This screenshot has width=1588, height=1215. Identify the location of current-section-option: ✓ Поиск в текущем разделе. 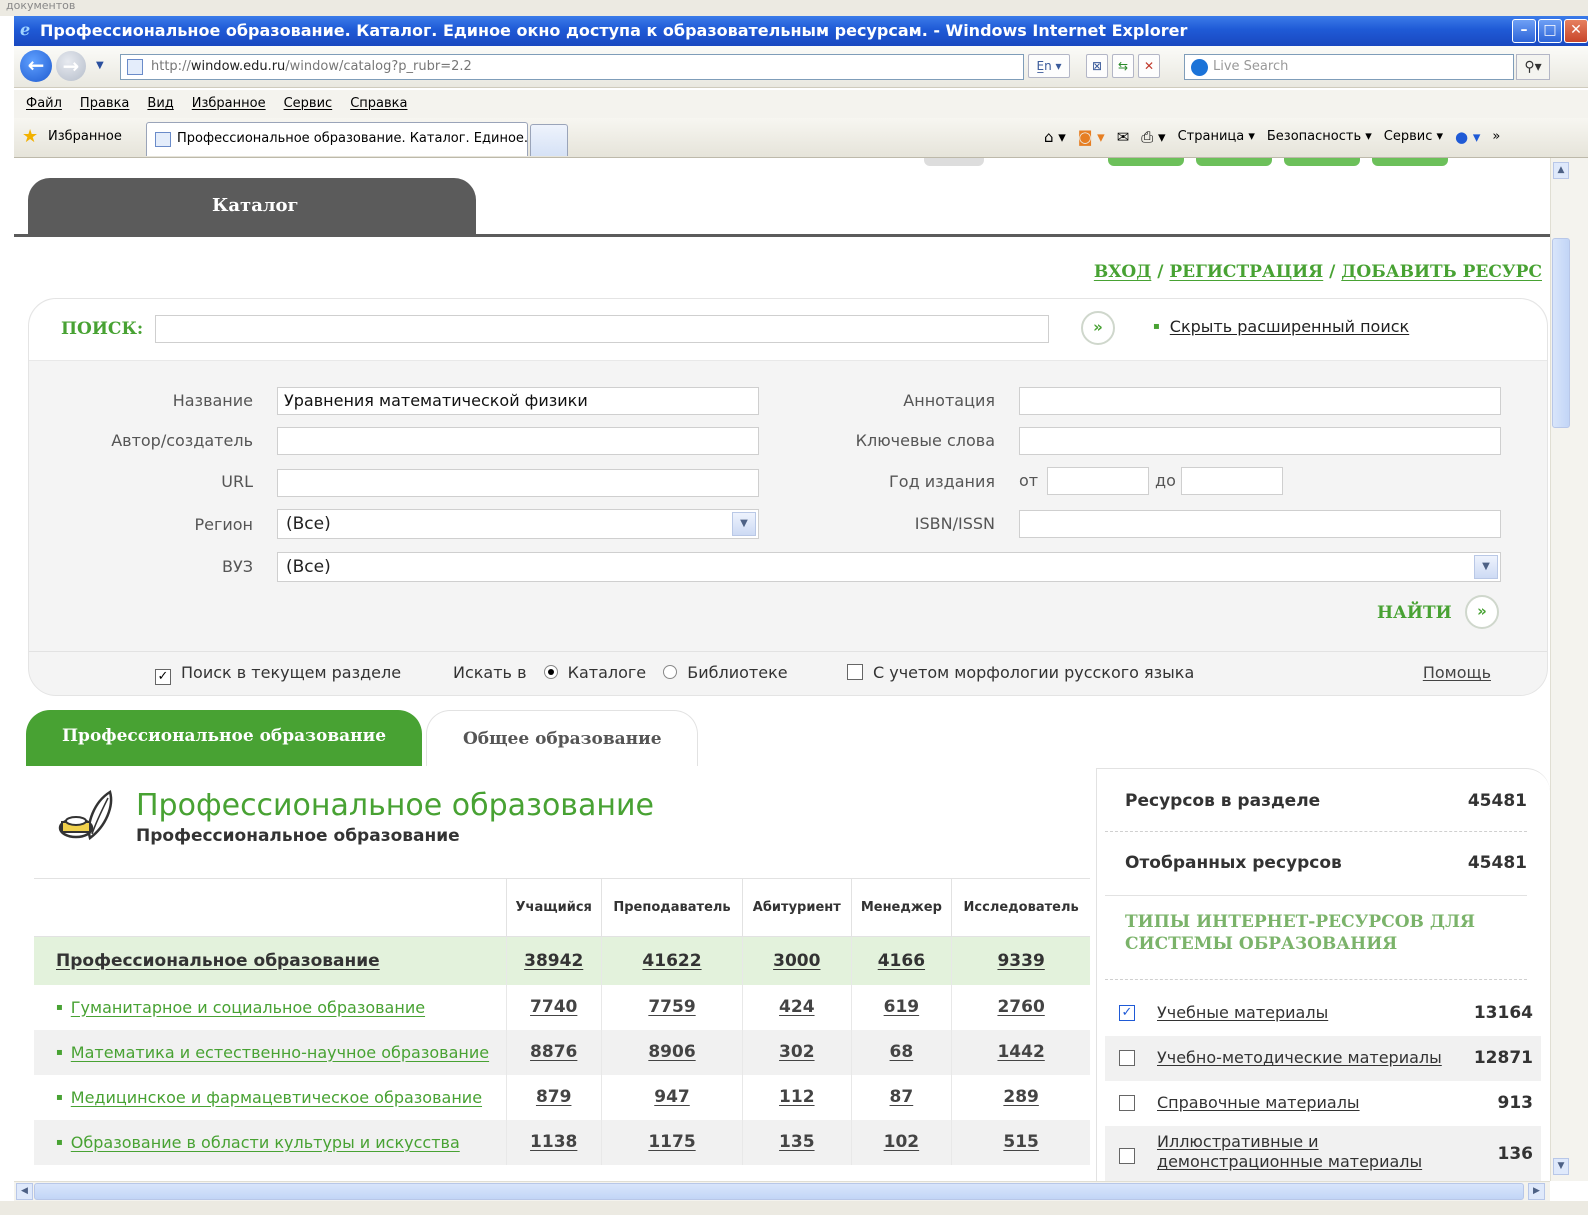
(278, 674).